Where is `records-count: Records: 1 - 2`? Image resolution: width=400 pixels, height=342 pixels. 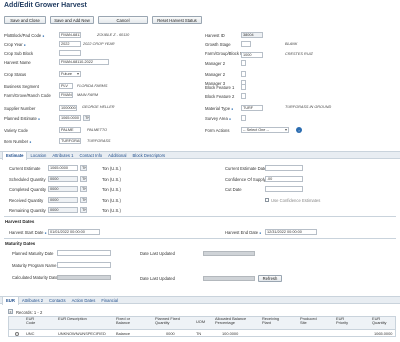
records-count: Records: 1 - 2 is located at coordinates (29, 312).